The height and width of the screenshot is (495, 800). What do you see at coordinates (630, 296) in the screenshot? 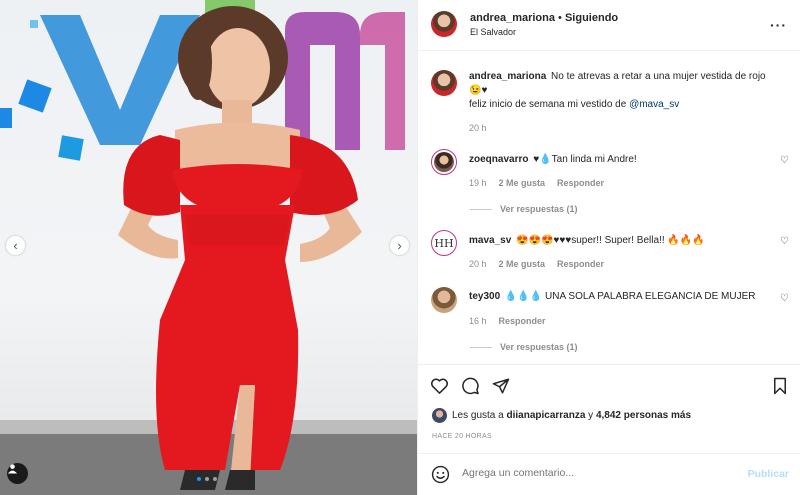
I see `comment-body: 💧💧💧 UNA SOLA PALABRA ELEGANCIA DE MUJER` at bounding box center [630, 296].